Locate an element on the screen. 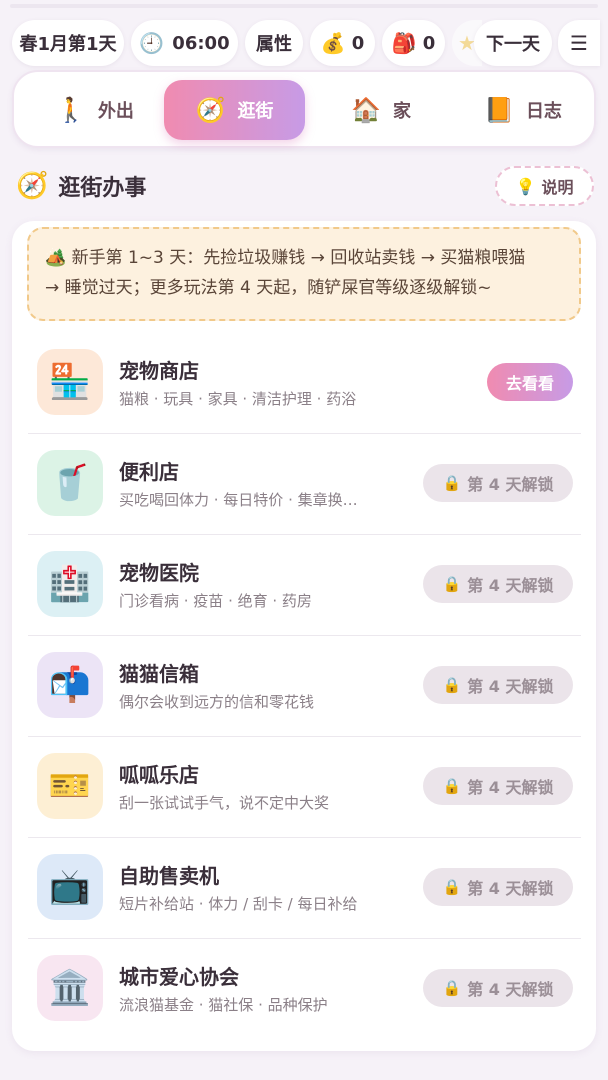 The height and width of the screenshot is (1080, 608). tab-home: 🏠 家 is located at coordinates (381, 110).